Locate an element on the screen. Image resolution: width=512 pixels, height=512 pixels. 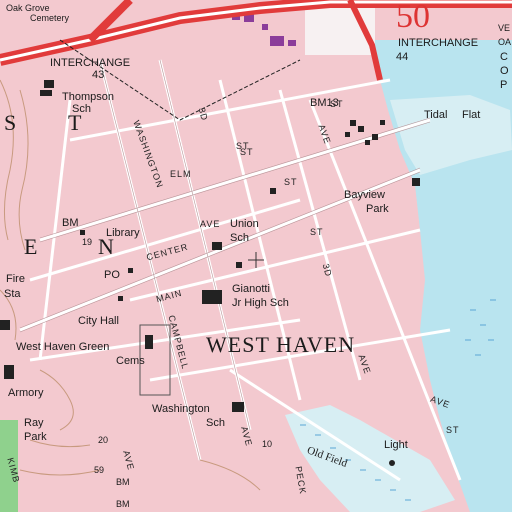
street-st-5: ST is located at coordinates (337, 104).